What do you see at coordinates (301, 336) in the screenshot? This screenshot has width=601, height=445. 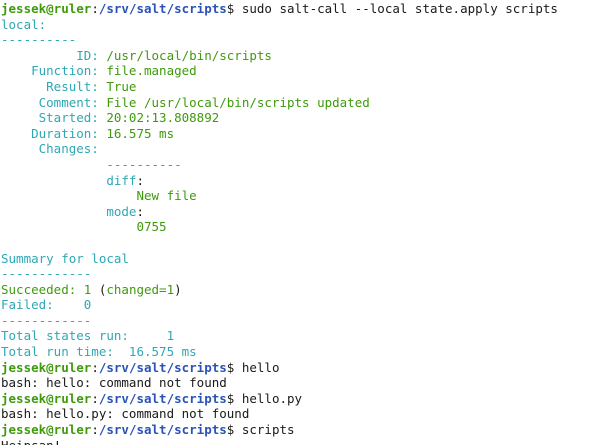 I see `summary-total-states: Total states run: 1` at bounding box center [301, 336].